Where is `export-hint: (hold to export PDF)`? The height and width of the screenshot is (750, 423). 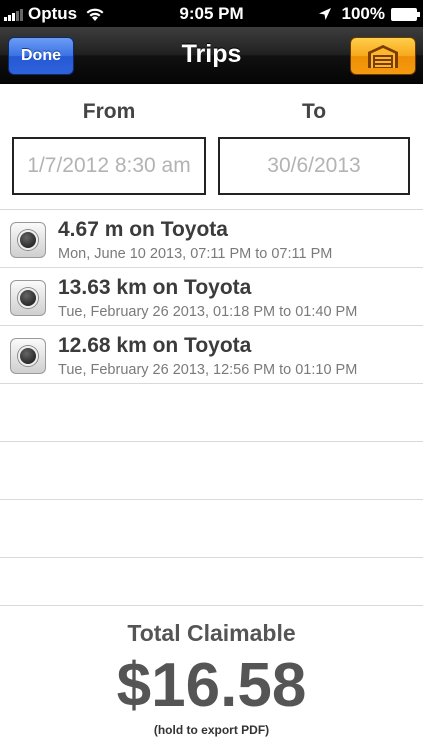
export-hint: (hold to export PDF) is located at coordinates (211, 730).